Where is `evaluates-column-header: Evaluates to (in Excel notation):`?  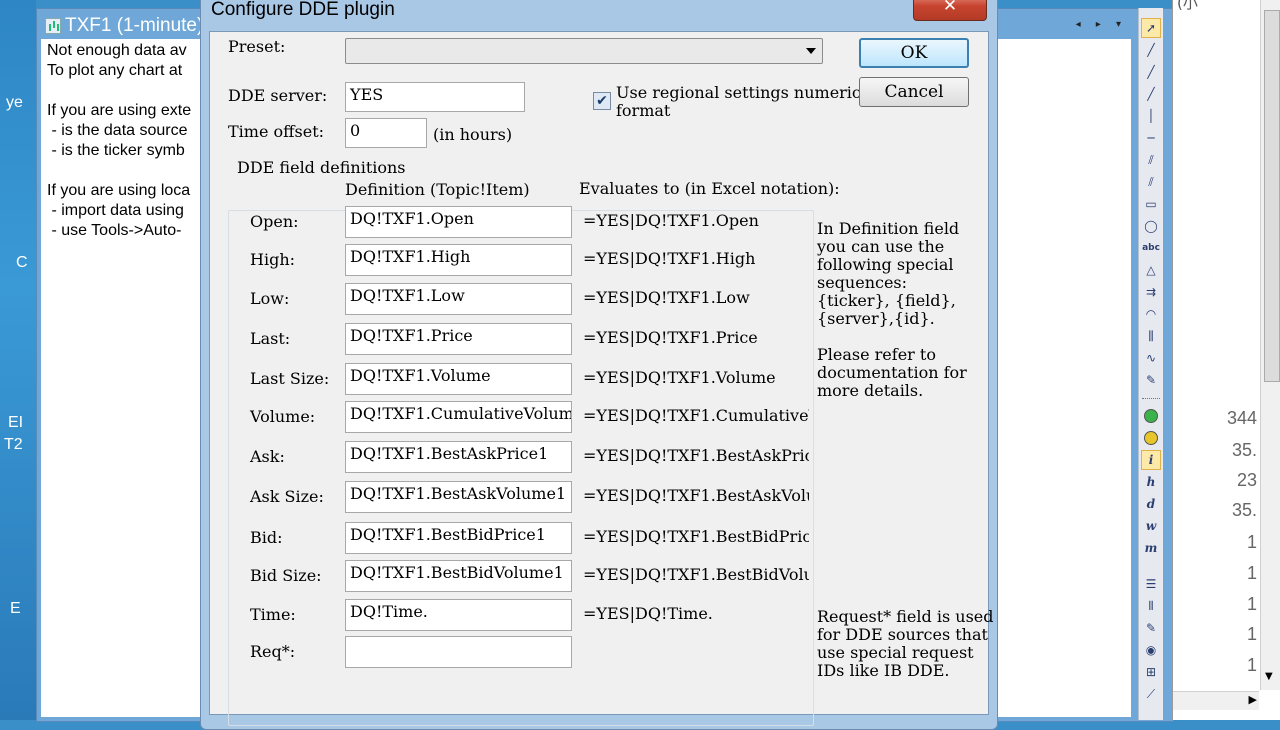
evaluates-column-header: Evaluates to (in Excel notation): is located at coordinates (709, 188).